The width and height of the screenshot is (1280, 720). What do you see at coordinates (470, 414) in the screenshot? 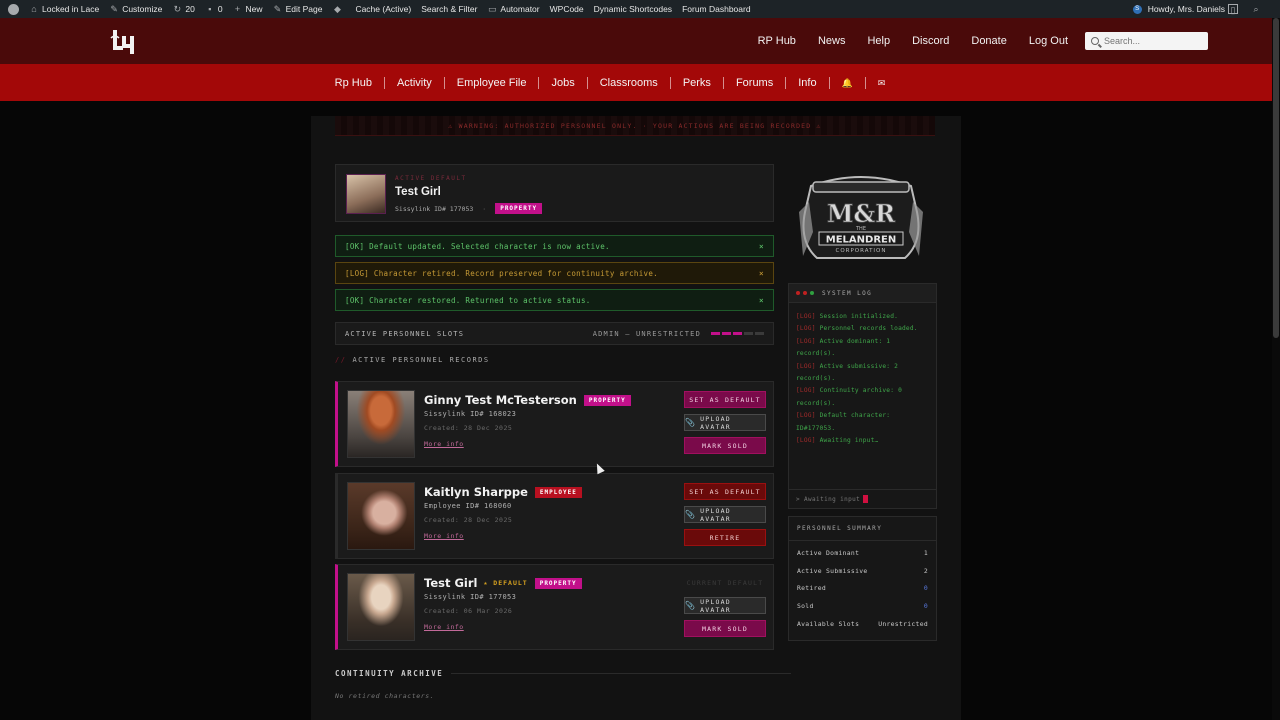
I see `character-id: Sissylink ID# 168023` at bounding box center [470, 414].